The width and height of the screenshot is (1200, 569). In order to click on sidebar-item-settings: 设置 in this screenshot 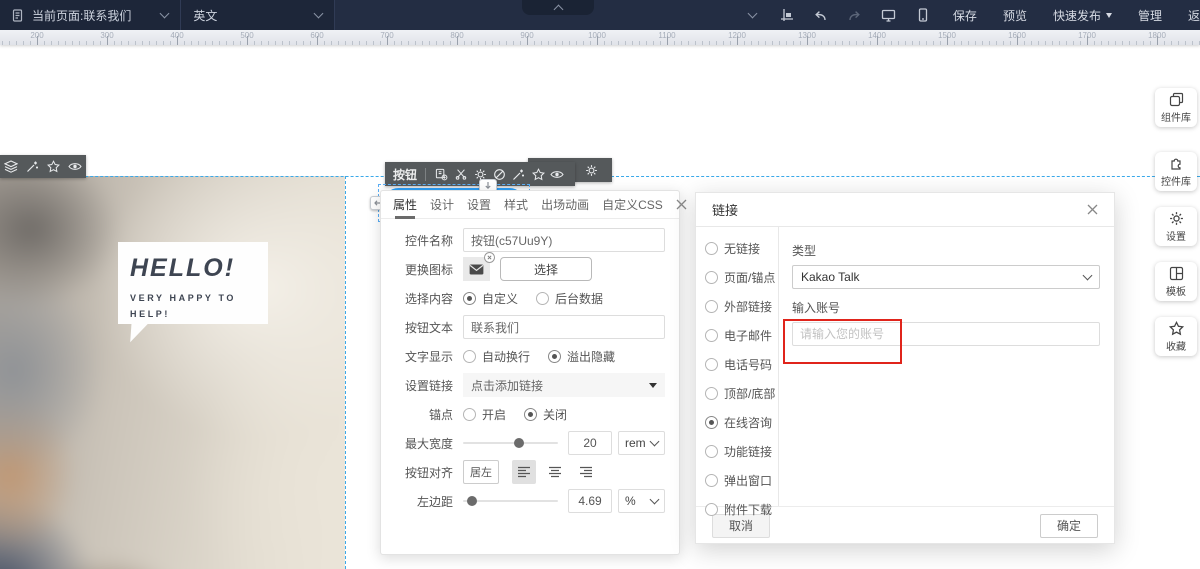, I will do `click(1176, 226)`.